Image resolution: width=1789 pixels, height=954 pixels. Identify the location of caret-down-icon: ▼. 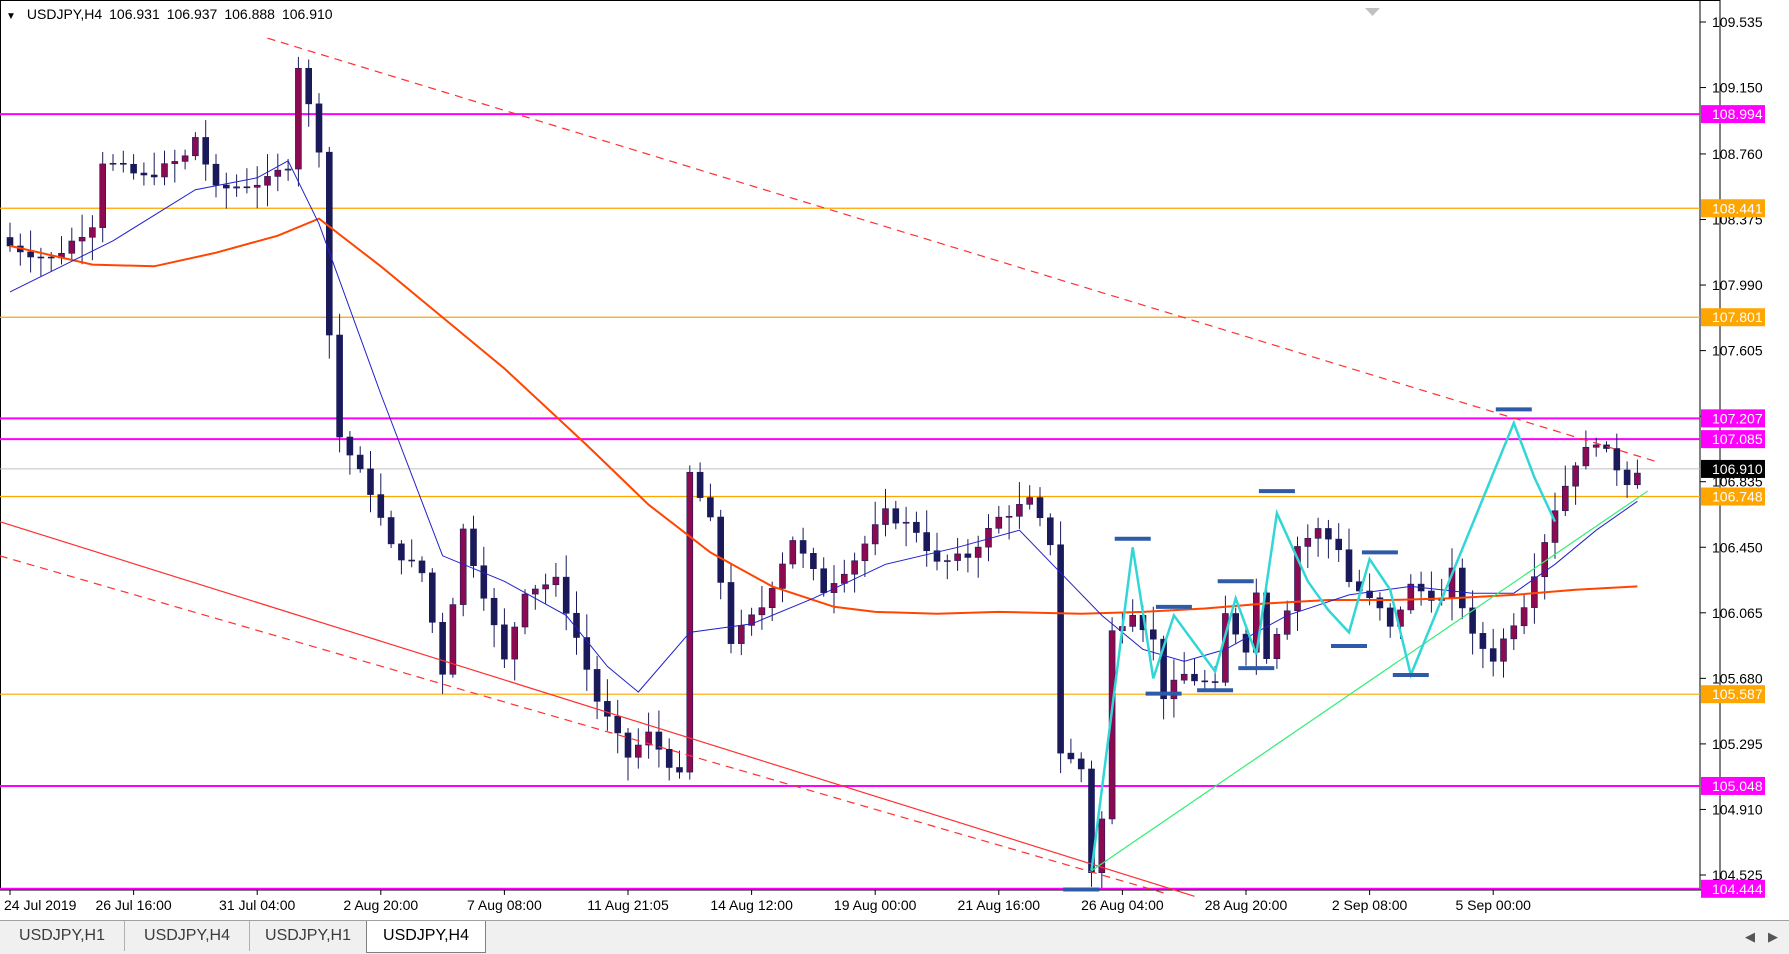
(11, 16).